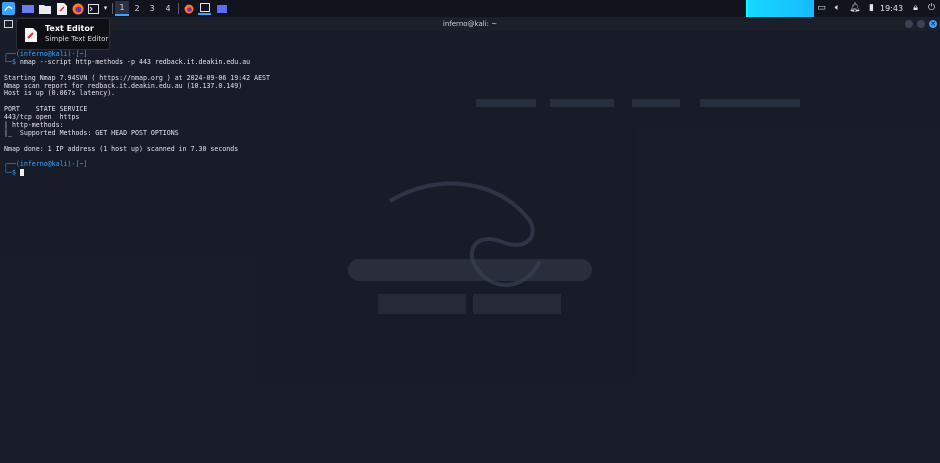 This screenshot has height=463, width=940. I want to click on workspace-1: 1, so click(122, 8).